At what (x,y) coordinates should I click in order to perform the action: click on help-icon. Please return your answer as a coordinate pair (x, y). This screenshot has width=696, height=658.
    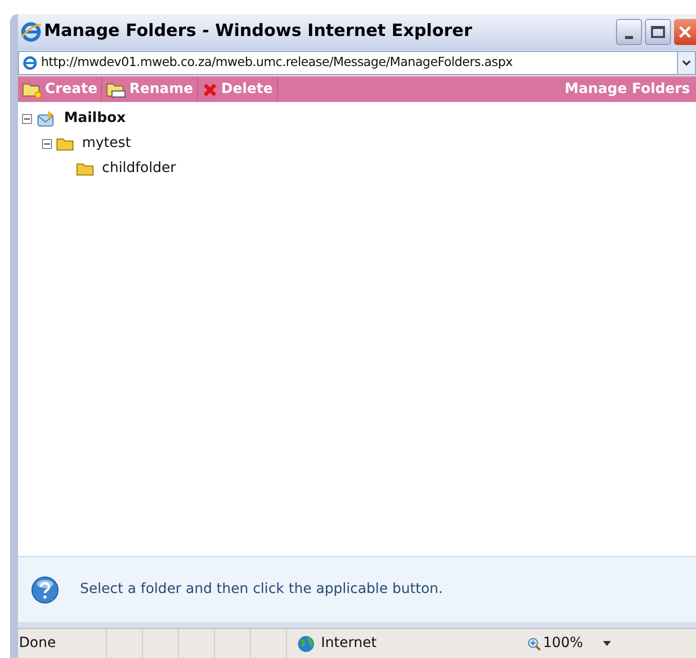
    Looking at the image, I should click on (45, 589).